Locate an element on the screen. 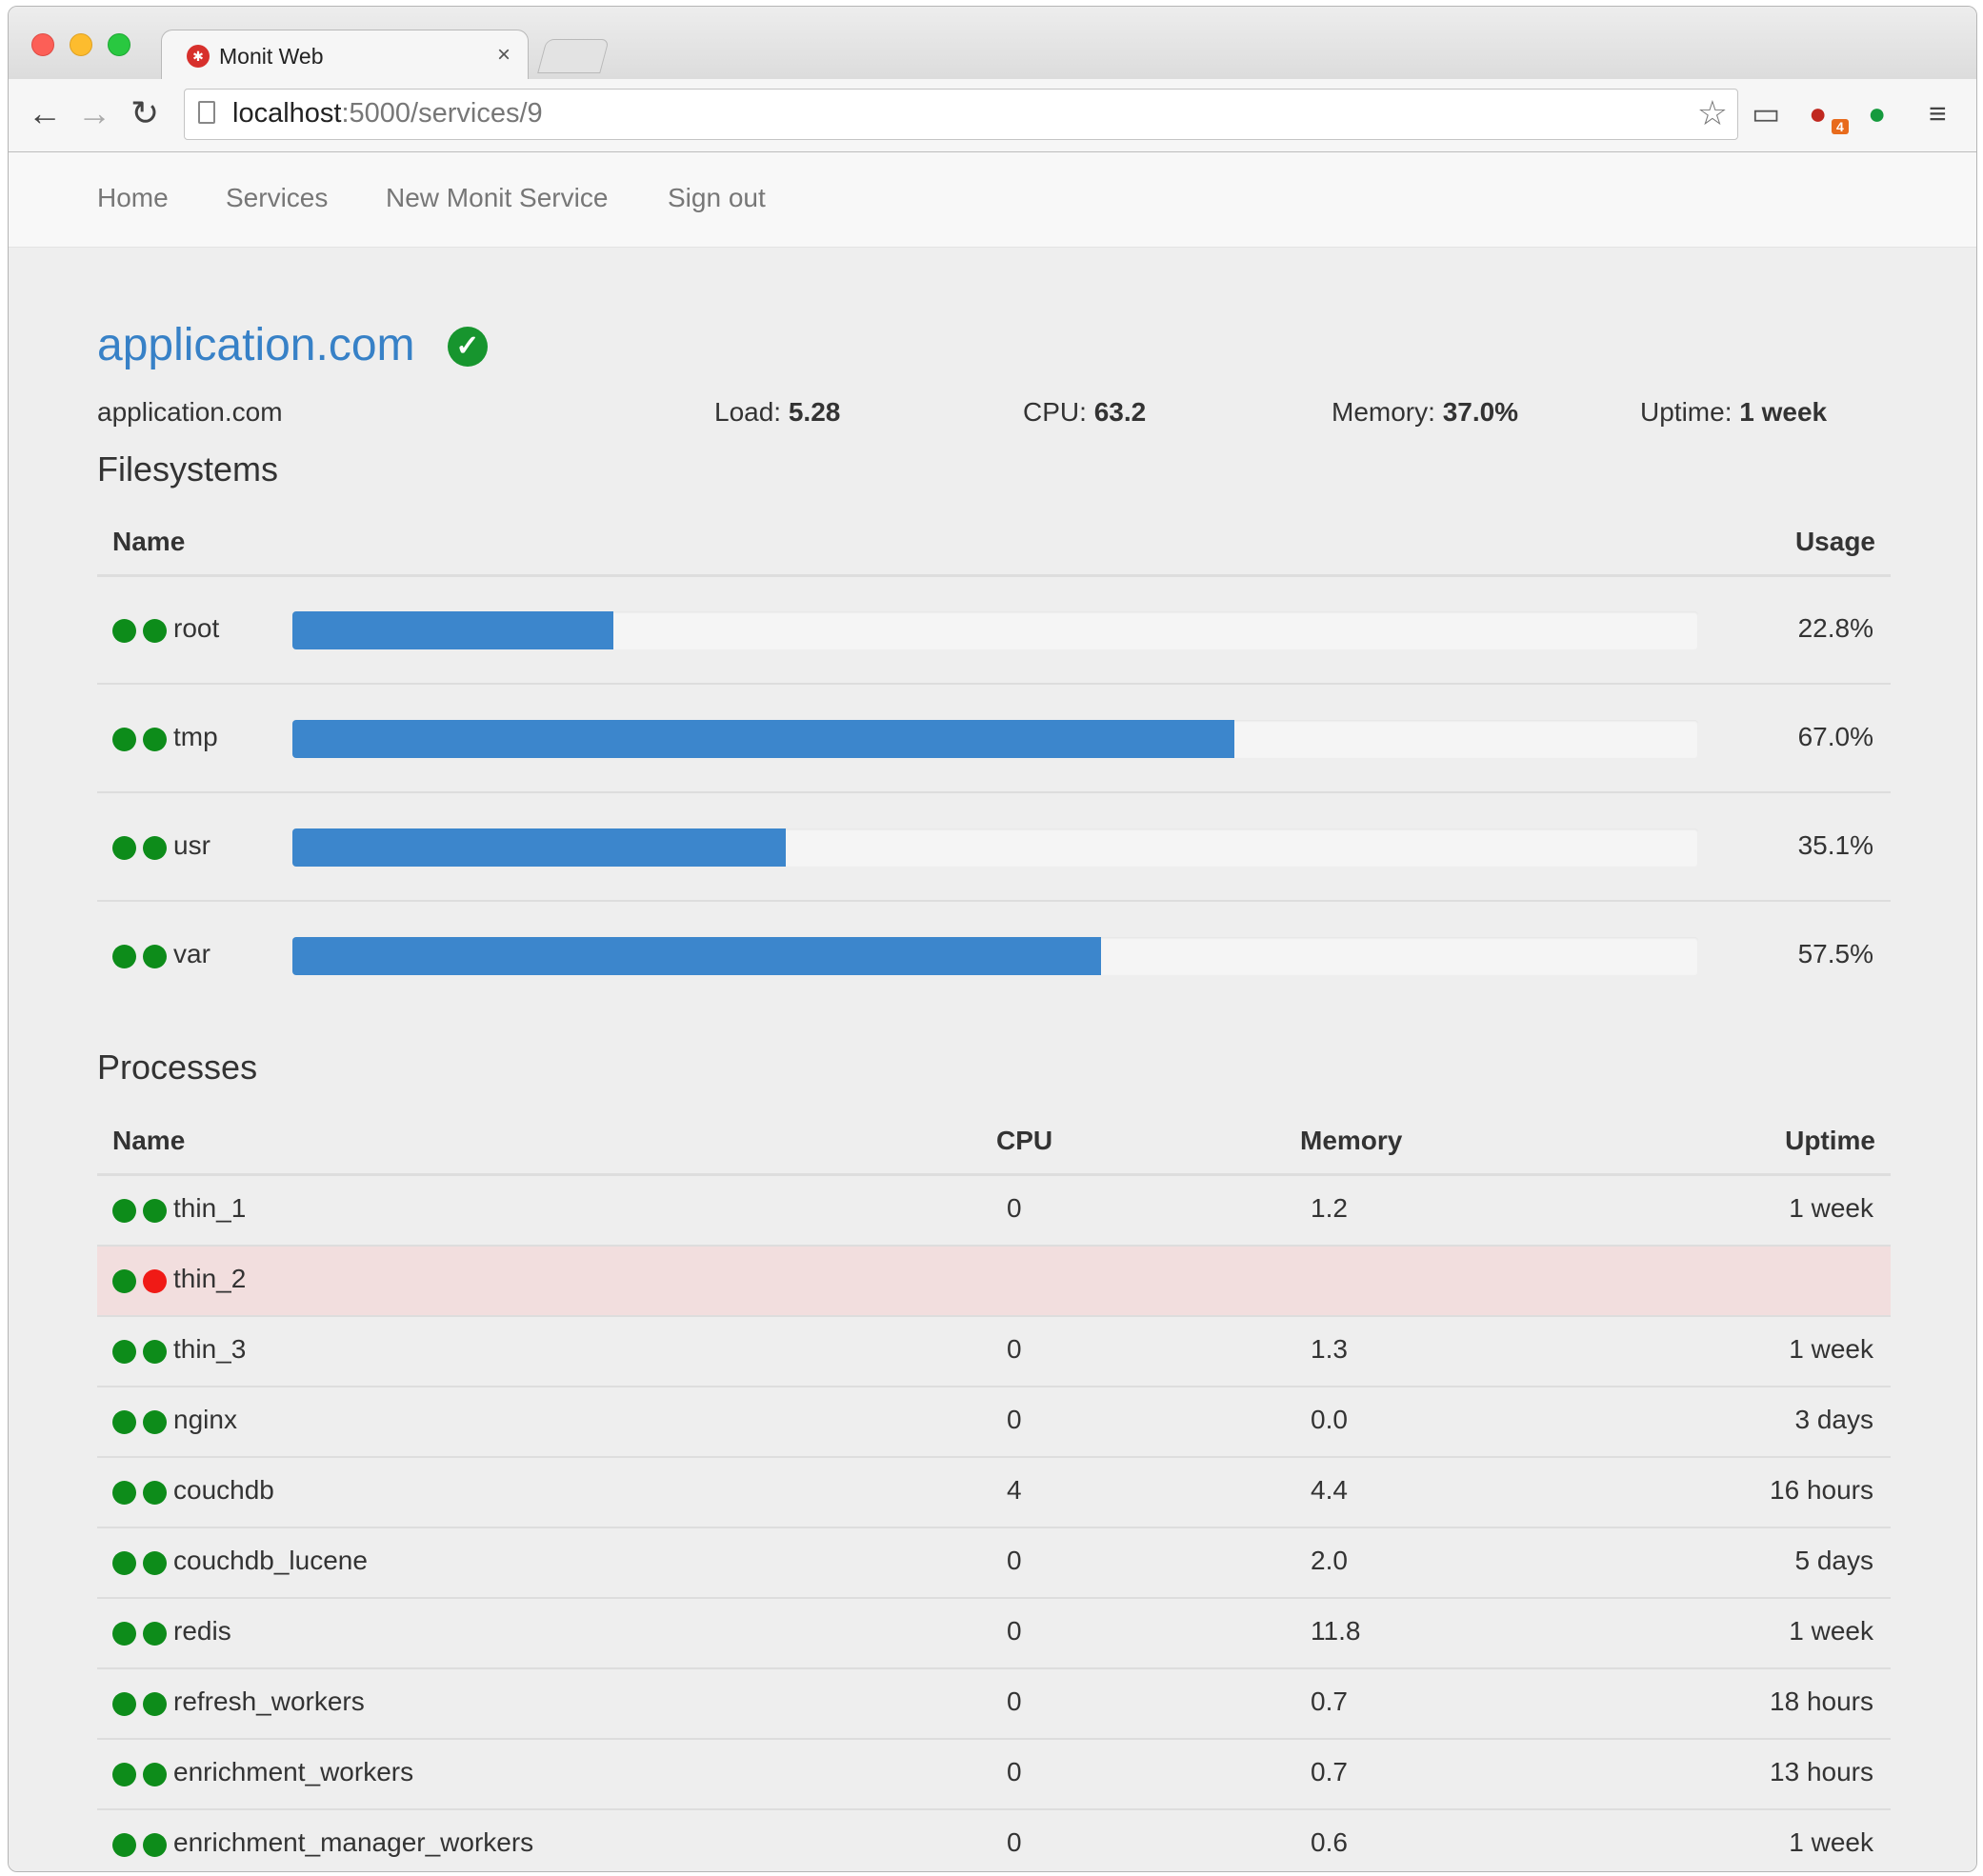 This screenshot has width=1983, height=1876. memory-label: Memory: is located at coordinates (1384, 412).